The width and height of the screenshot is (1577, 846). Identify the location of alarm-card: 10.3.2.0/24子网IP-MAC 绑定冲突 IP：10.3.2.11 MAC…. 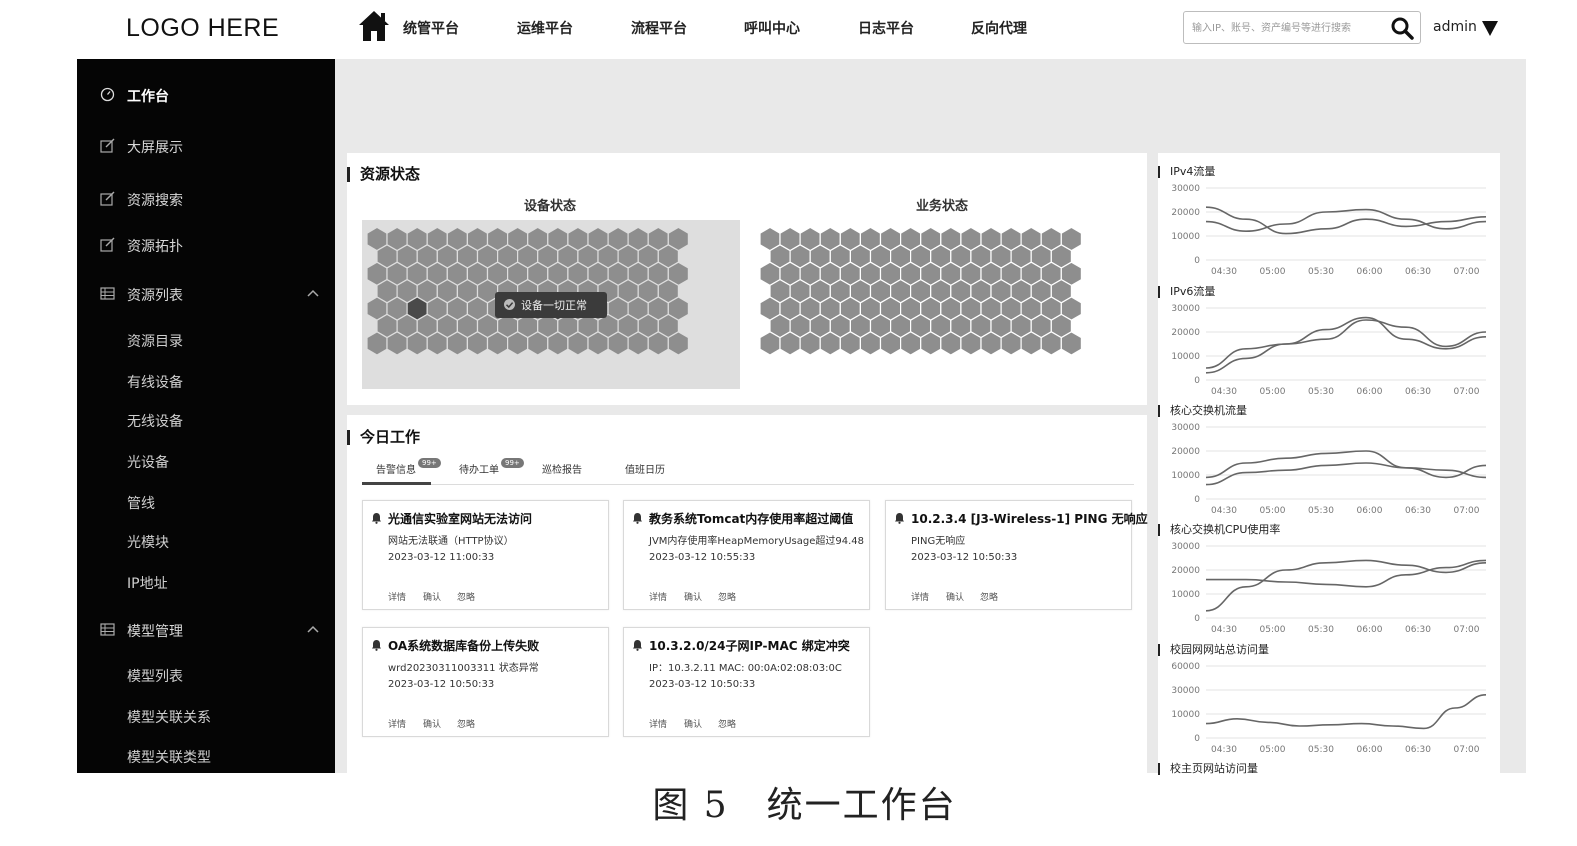
(746, 682).